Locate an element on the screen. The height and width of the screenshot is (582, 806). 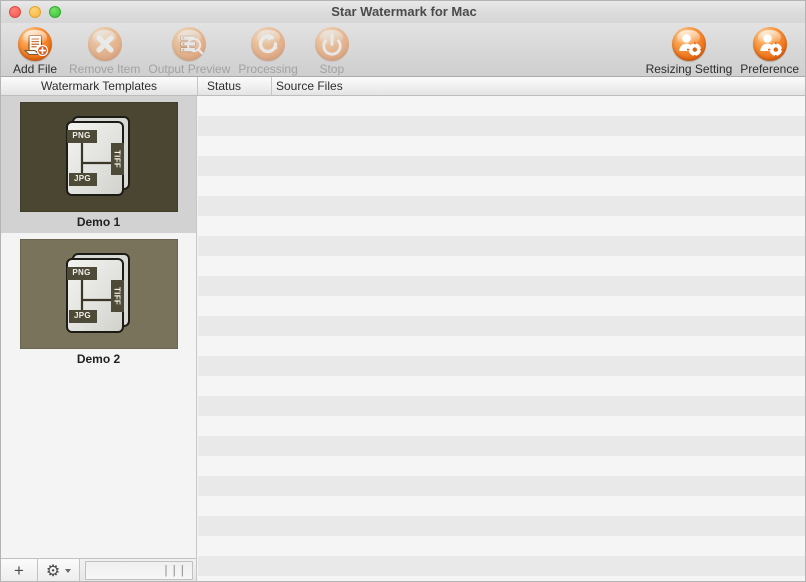
add-file-button: Add File is located at coordinates (35, 49).